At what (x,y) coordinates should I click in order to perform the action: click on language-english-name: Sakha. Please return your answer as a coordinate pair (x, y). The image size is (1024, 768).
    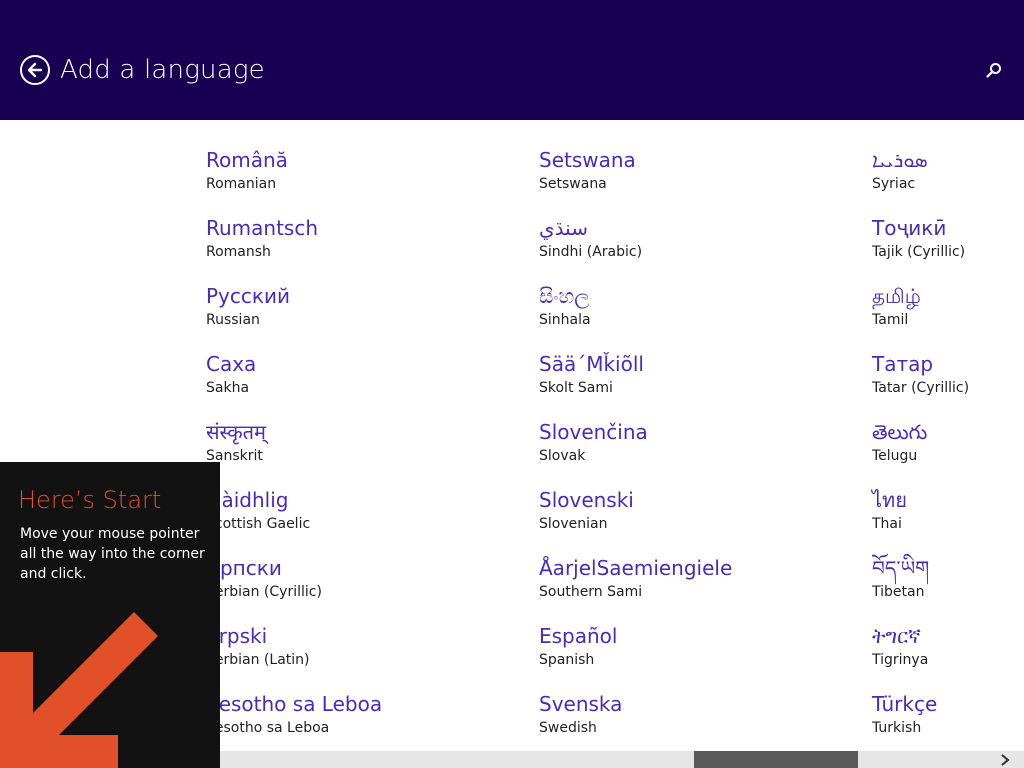
    Looking at the image, I should click on (228, 388).